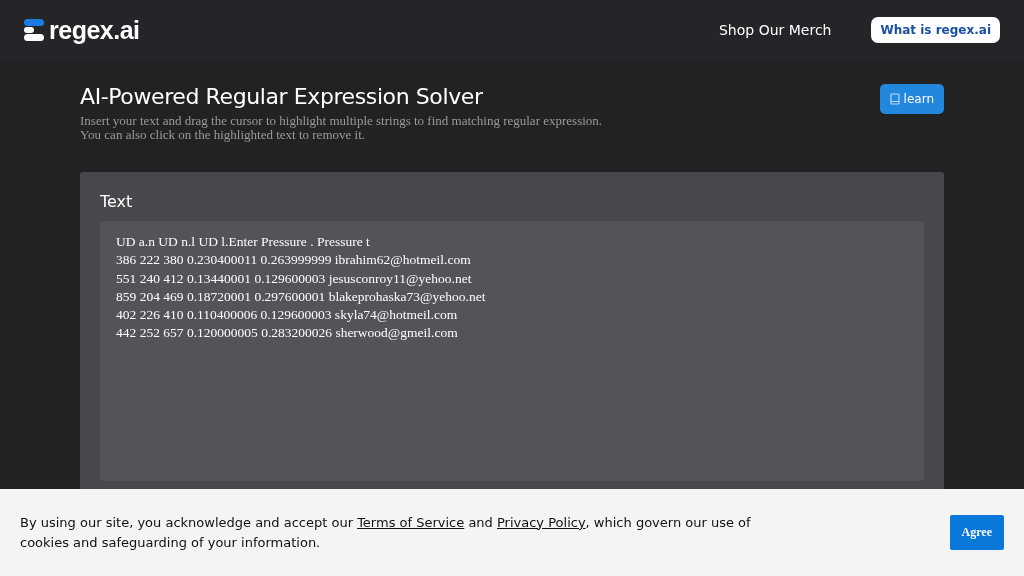 Image resolution: width=1024 pixels, height=576 pixels. Describe the element at coordinates (935, 30) in the screenshot. I see `about-button: What is regex.ai` at that location.